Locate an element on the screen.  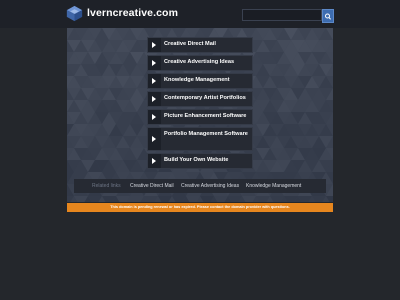
search-button is located at coordinates (328, 16).